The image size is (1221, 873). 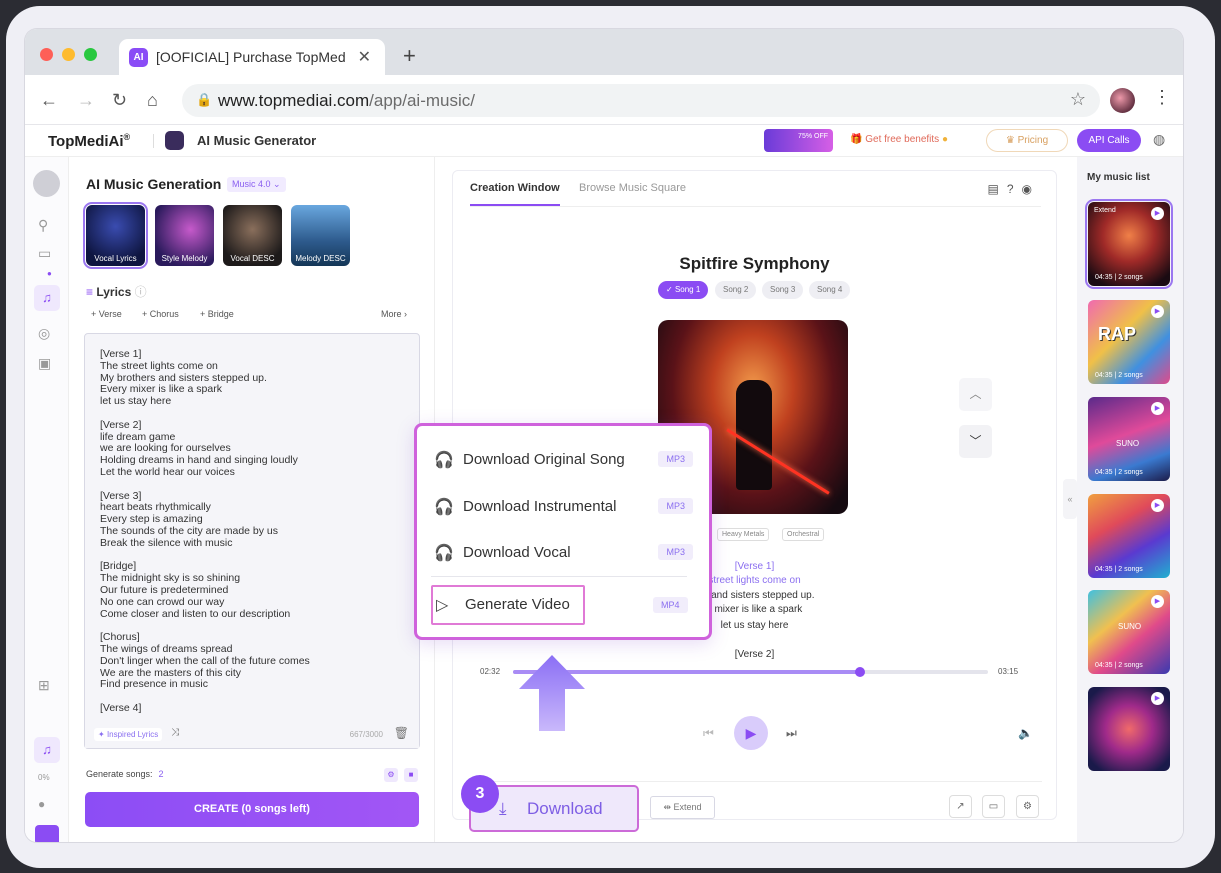 What do you see at coordinates (44, 333) in the screenshot?
I see `record-icon: ◎` at bounding box center [44, 333].